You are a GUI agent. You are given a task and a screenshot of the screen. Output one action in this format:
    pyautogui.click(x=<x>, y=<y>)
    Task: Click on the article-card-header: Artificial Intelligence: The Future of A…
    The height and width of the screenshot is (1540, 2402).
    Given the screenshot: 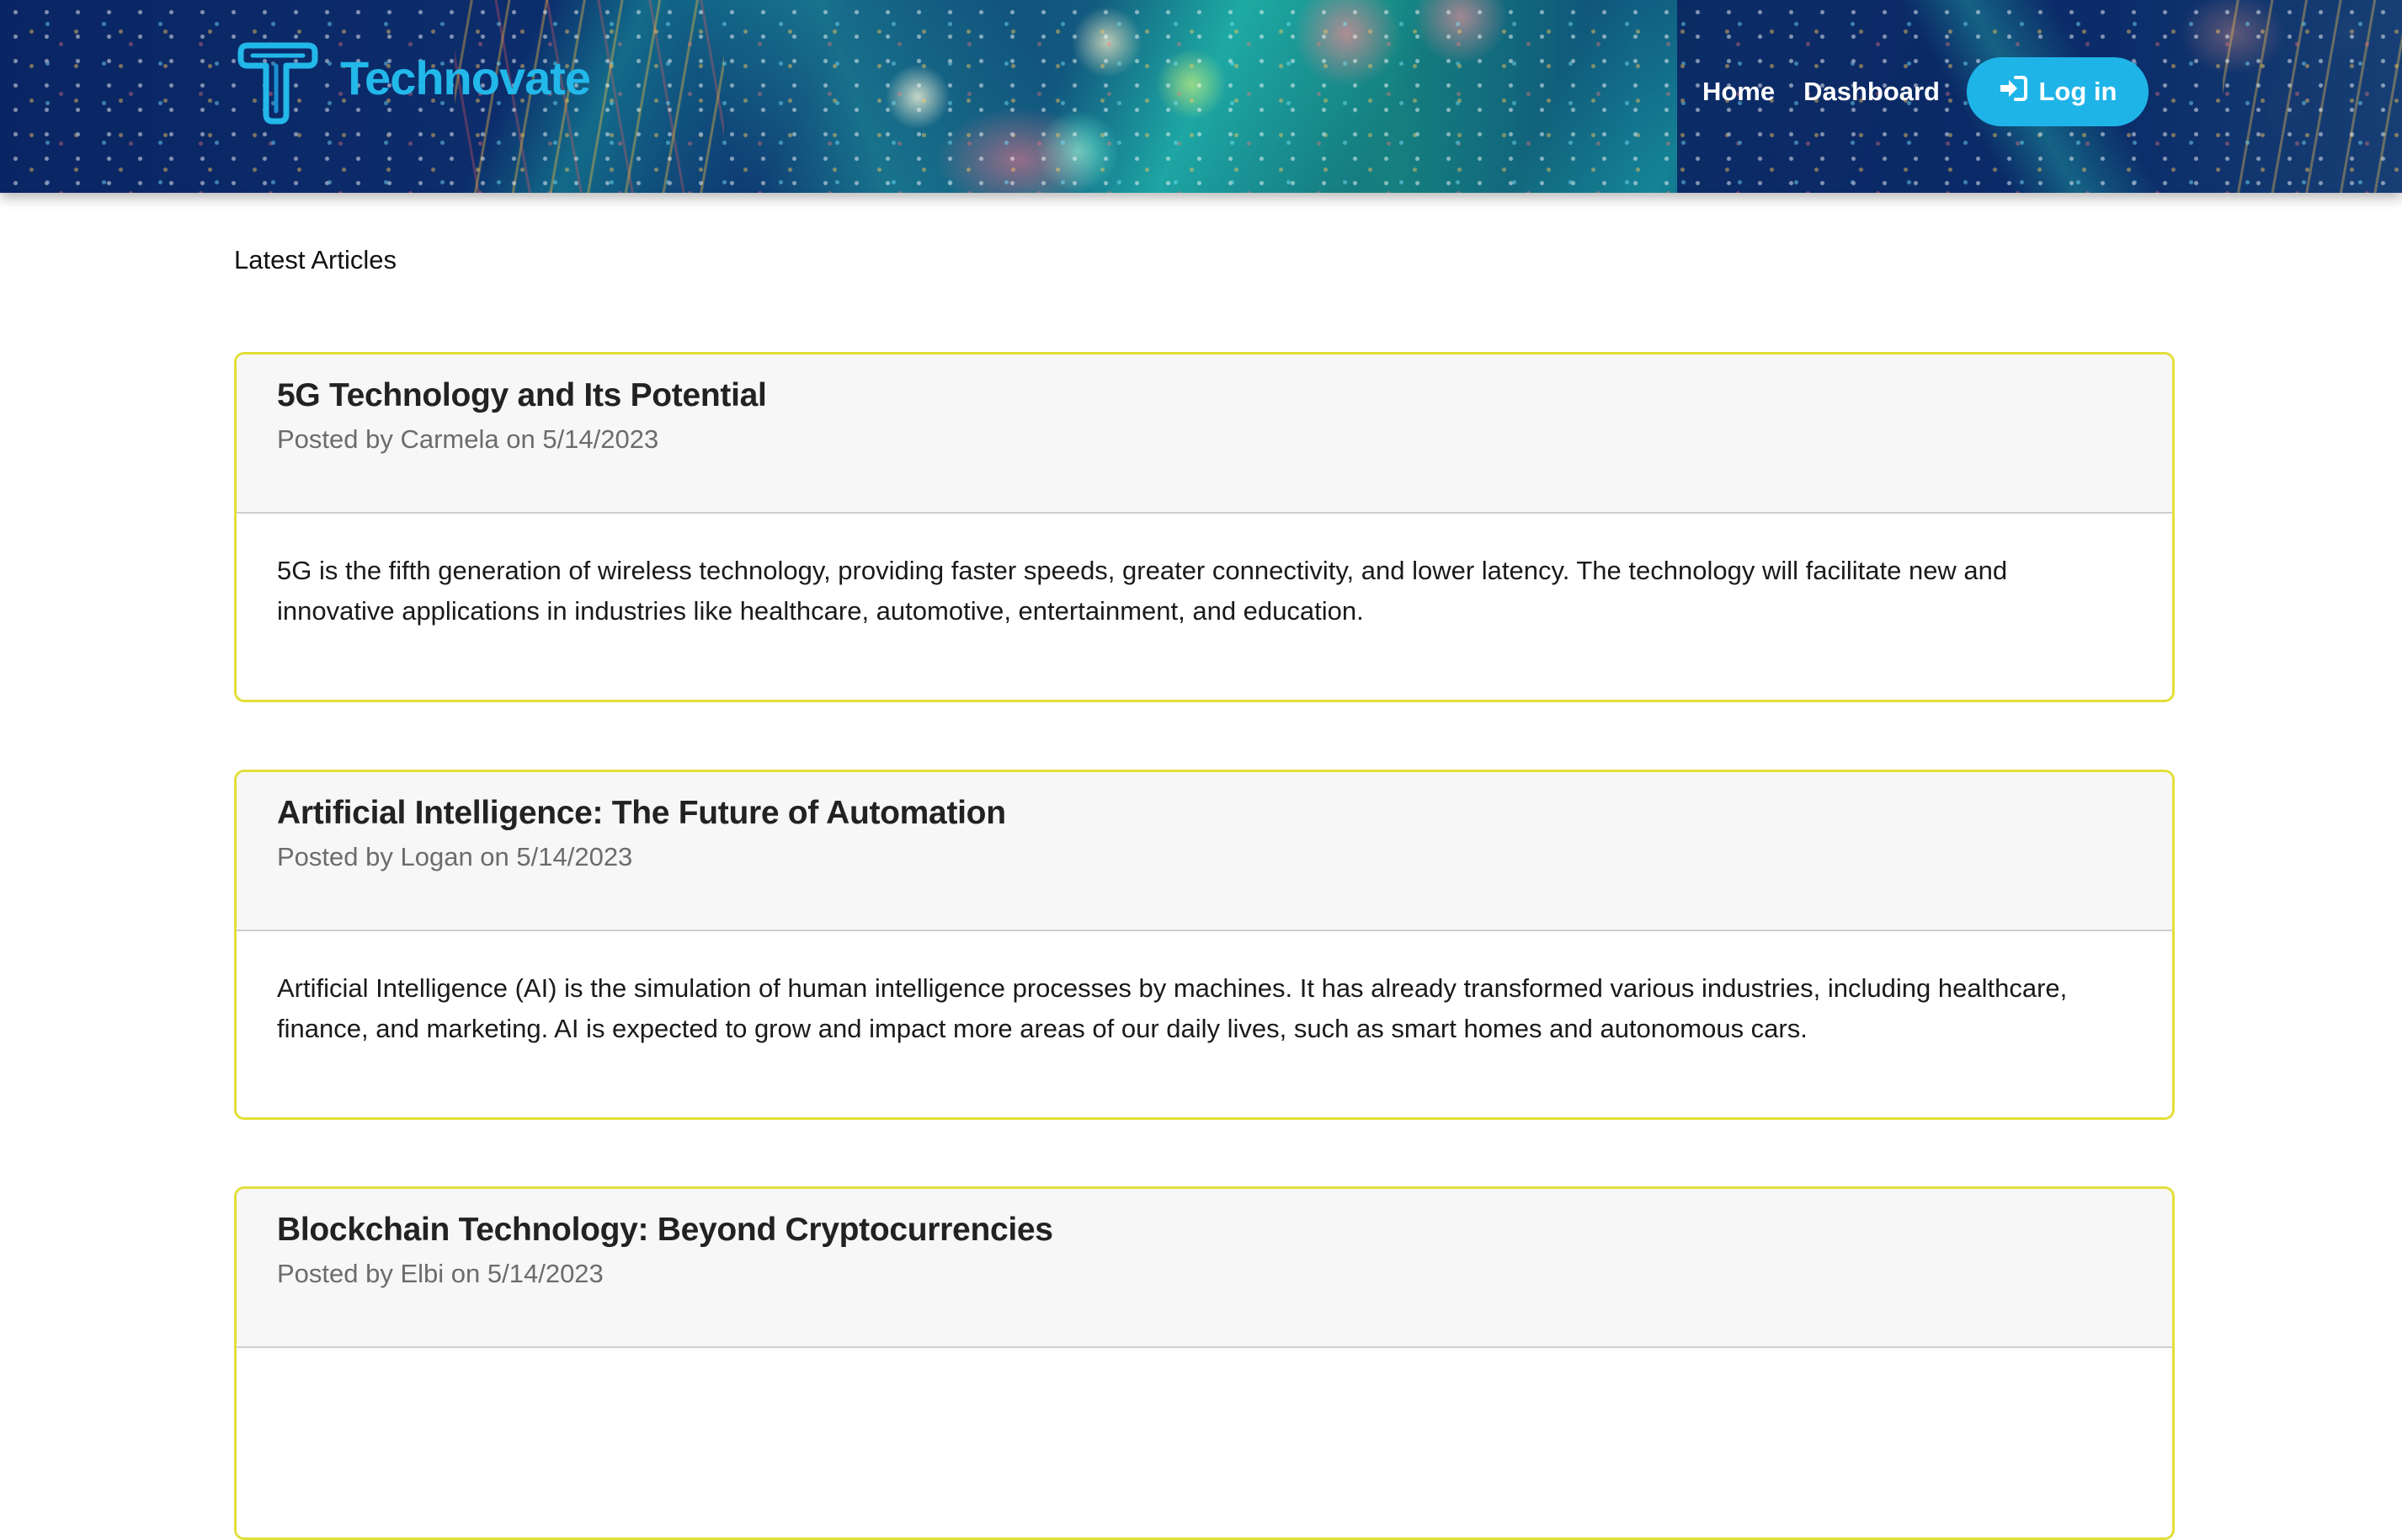 What is the action you would take?
    pyautogui.click(x=1204, y=851)
    